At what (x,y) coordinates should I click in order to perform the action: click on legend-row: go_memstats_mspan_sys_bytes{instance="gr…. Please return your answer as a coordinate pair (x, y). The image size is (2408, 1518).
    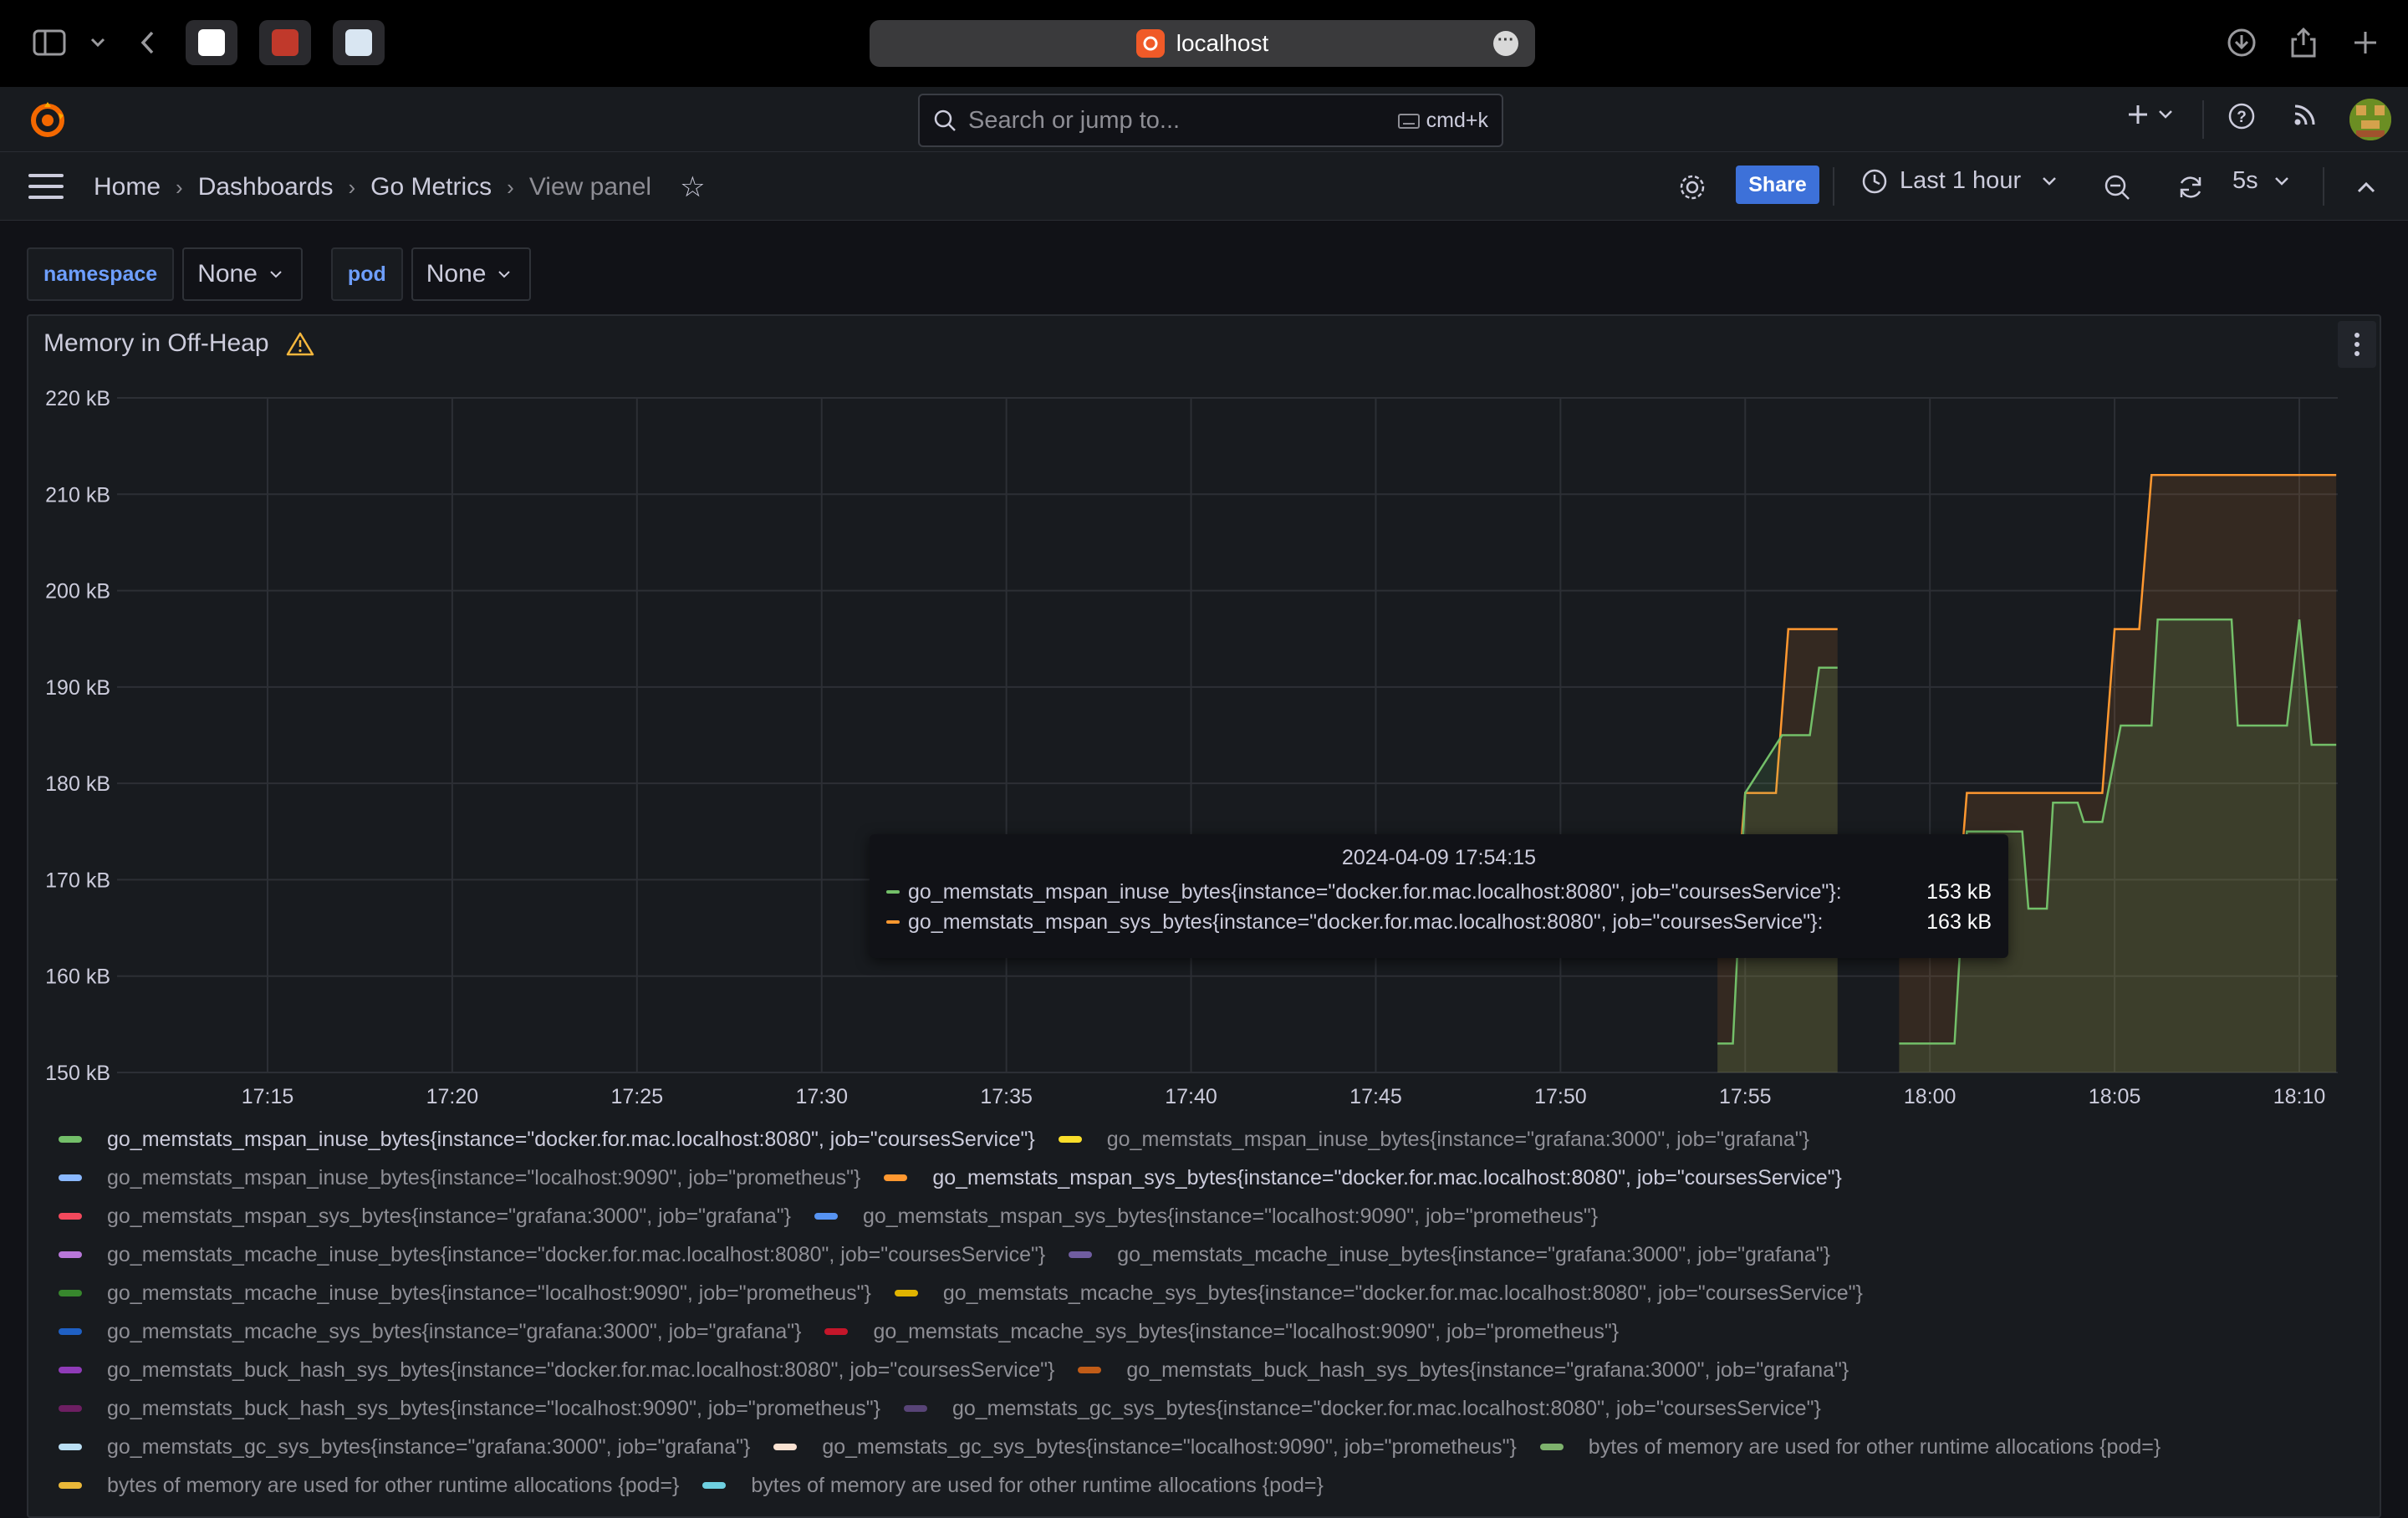
    Looking at the image, I should click on (1200, 1216).